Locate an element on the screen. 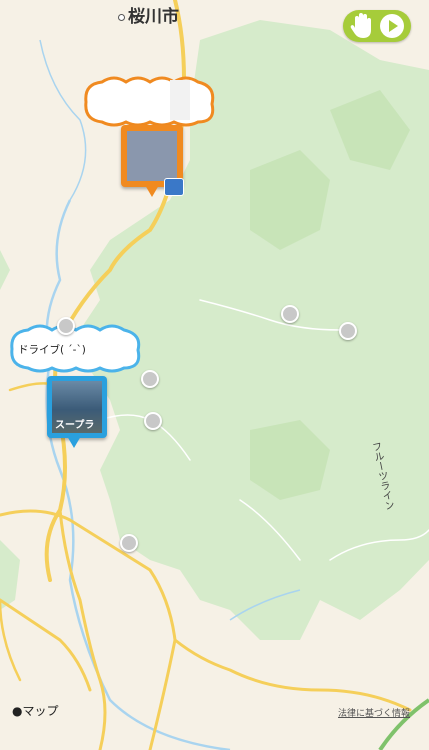 This screenshot has width=429, height=750. blue-photo-pin: スープラ is located at coordinates (77, 412).